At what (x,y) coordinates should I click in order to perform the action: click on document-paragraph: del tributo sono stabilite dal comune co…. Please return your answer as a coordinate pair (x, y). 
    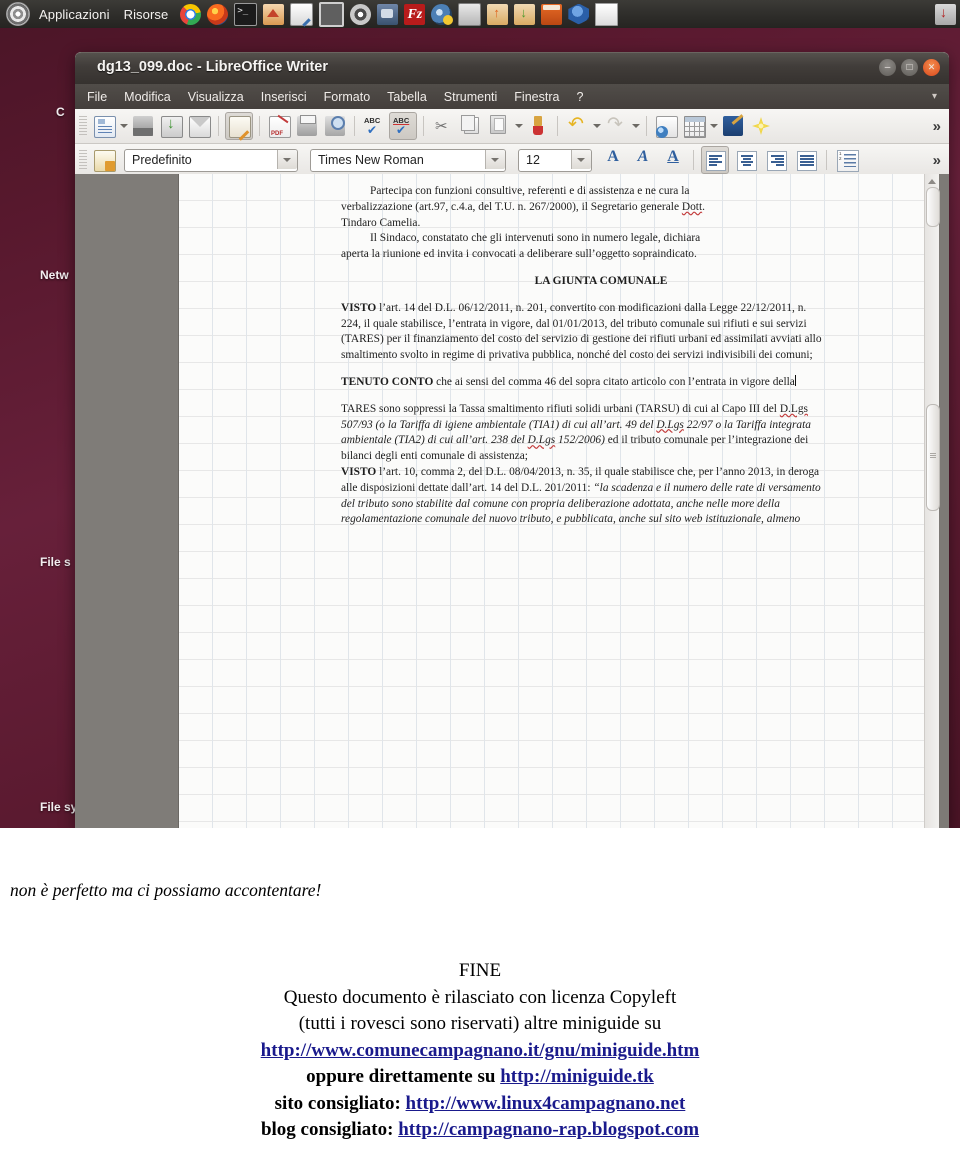
    Looking at the image, I should click on (601, 505).